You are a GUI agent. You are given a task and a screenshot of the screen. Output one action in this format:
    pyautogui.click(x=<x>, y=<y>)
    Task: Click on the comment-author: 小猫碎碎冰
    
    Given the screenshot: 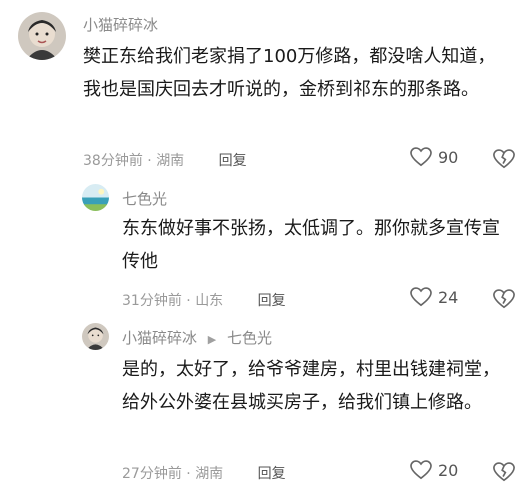 What is the action you would take?
    pyautogui.click(x=120, y=24)
    